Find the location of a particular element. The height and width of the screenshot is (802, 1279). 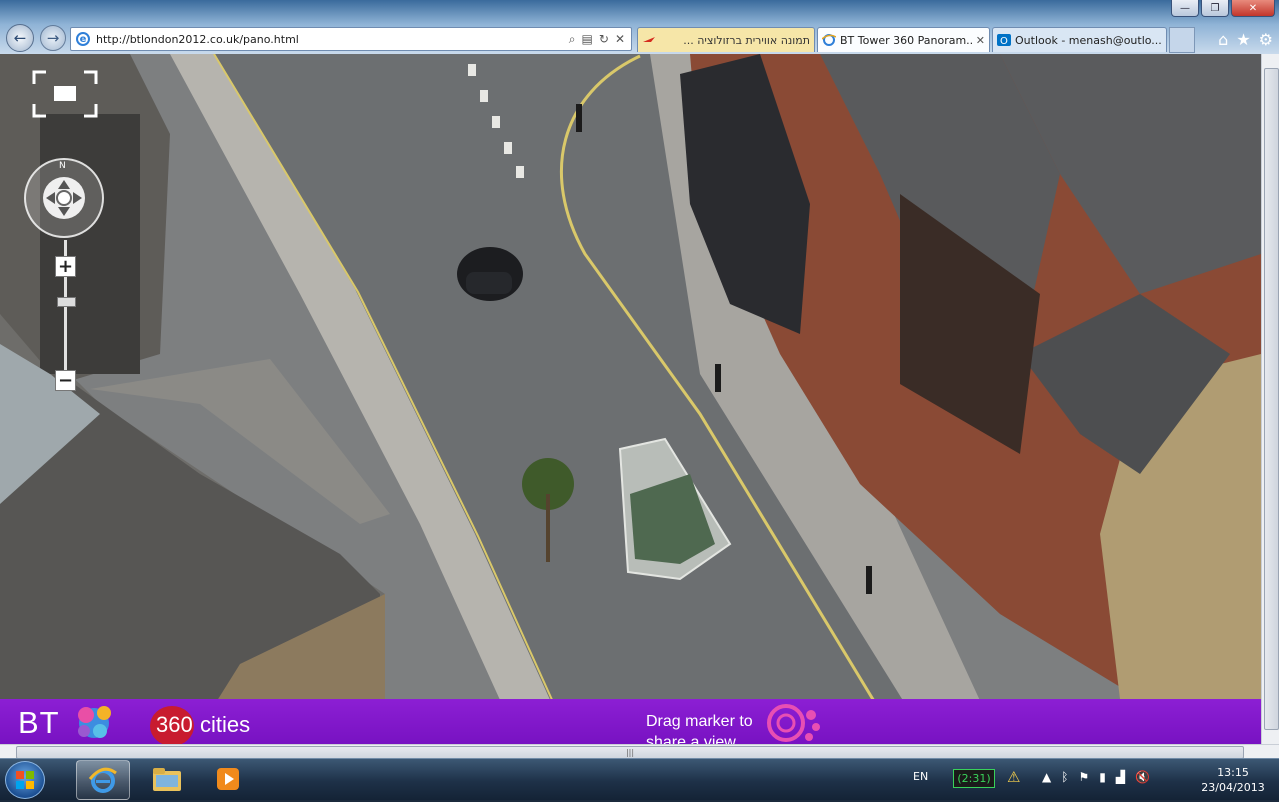

folder-icon is located at coordinates (167, 779).